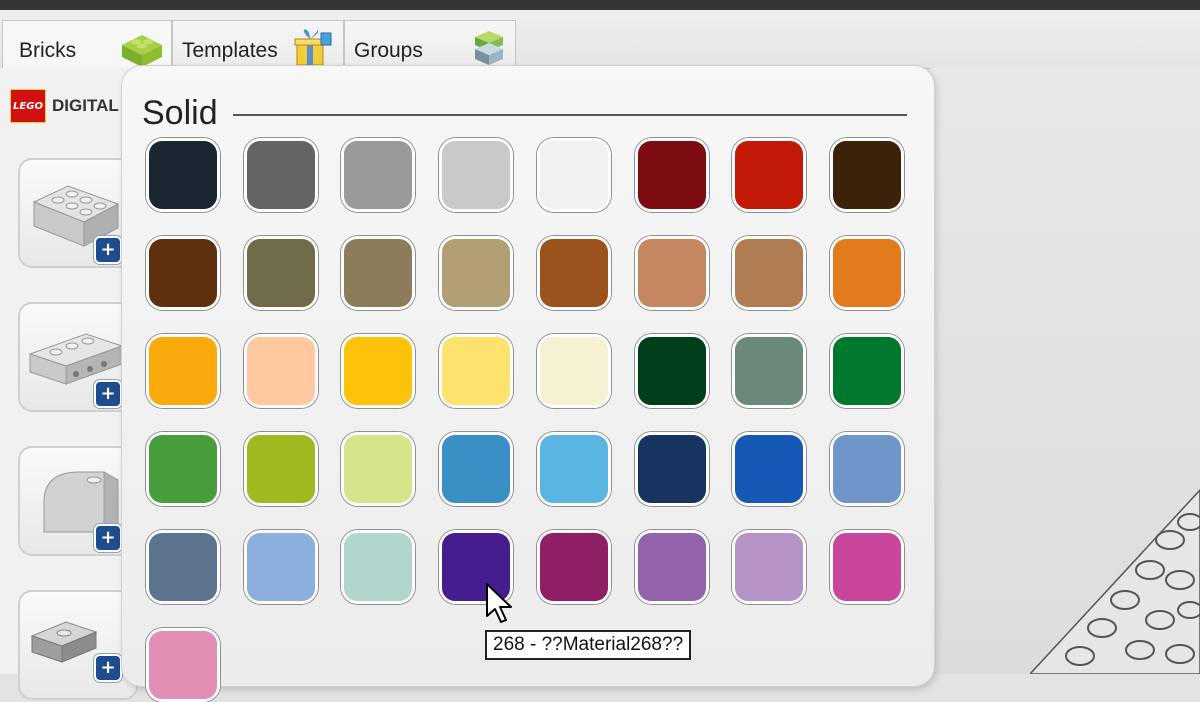 The height and width of the screenshot is (702, 1200). I want to click on tab-templates-label: Templates, so click(230, 50).